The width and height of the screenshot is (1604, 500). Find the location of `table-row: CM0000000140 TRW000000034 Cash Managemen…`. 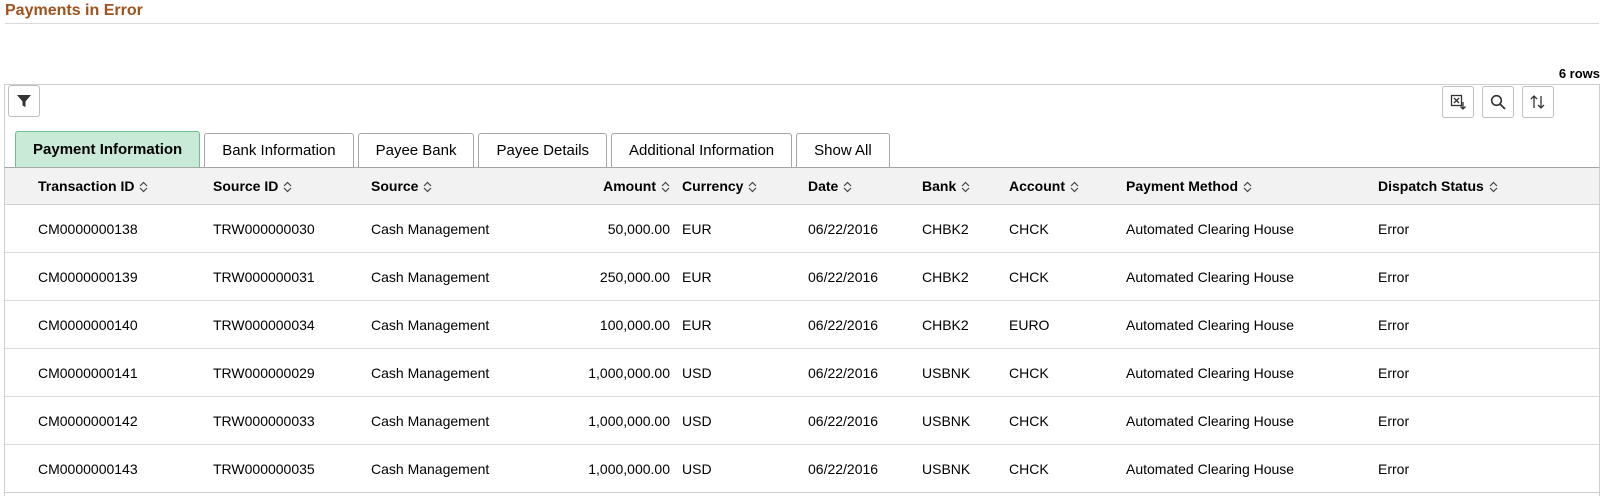

table-row: CM0000000140 TRW000000034 Cash Managemen… is located at coordinates (802, 324).